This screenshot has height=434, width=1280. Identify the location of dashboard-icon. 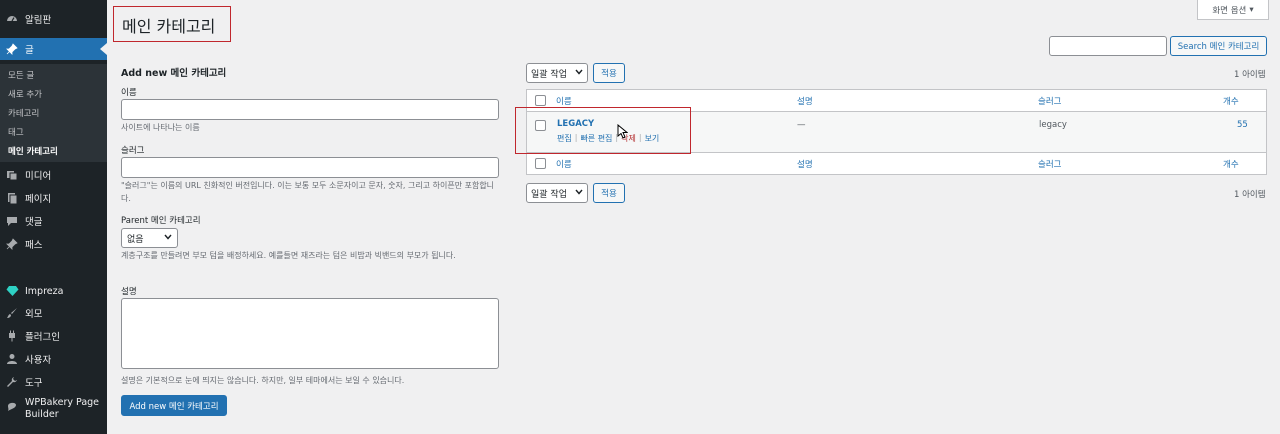
(12, 19).